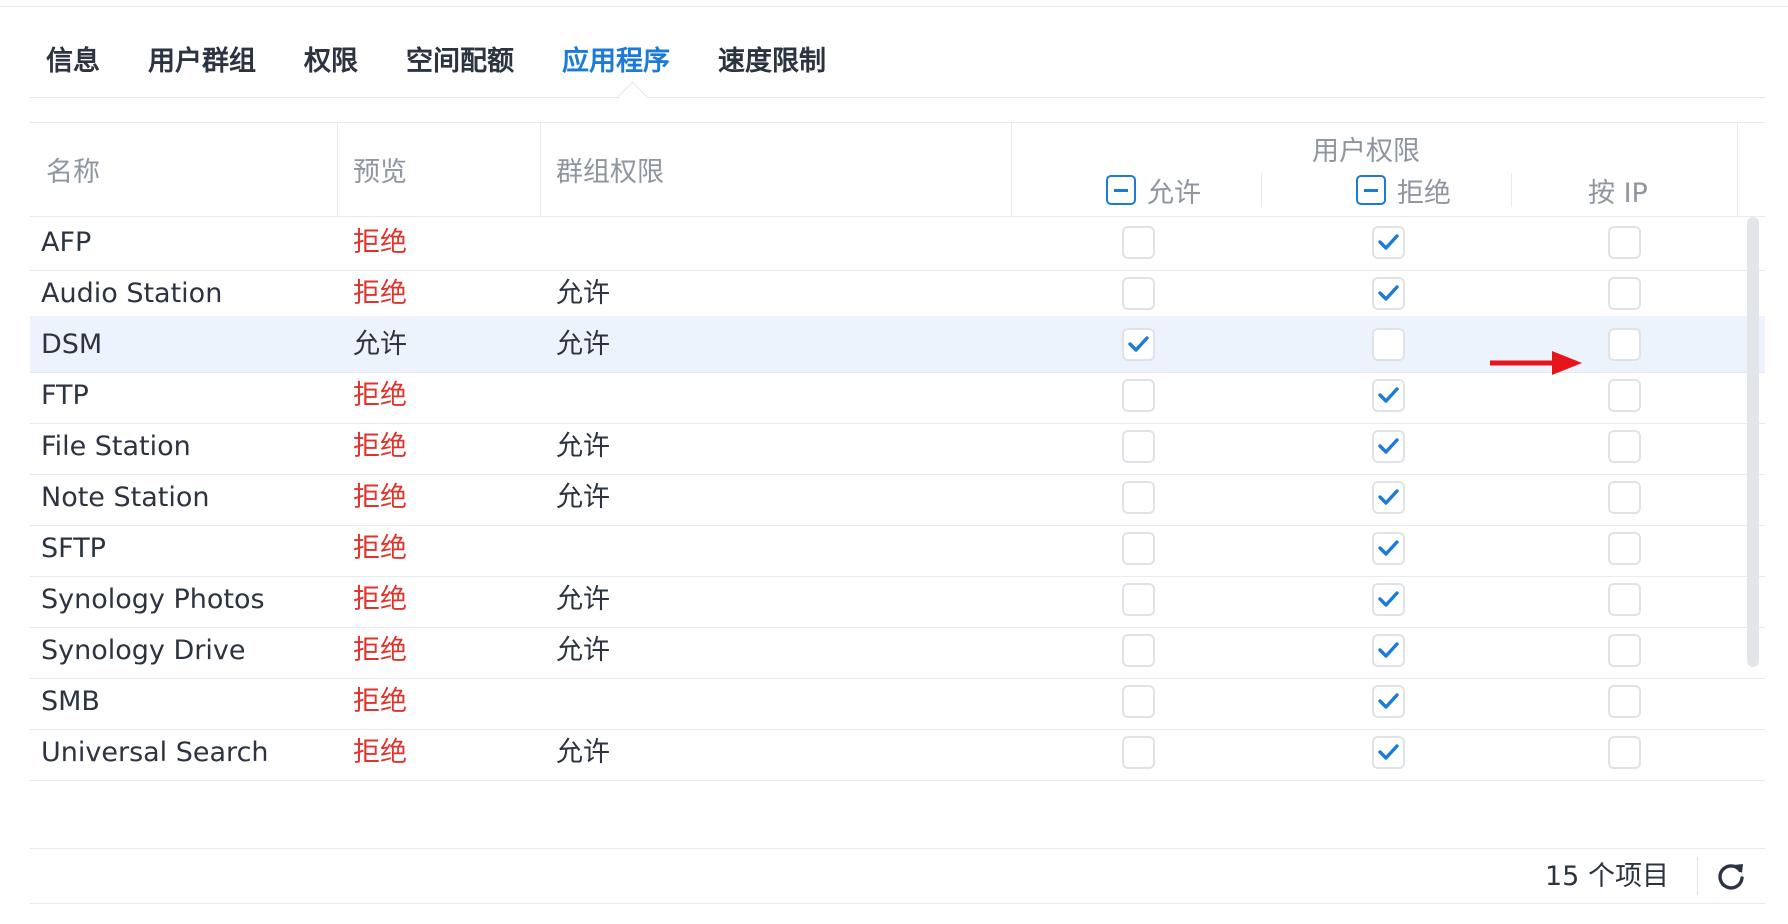 This screenshot has height=924, width=1788. I want to click on tab-bar: 信息 用户群组 权限 空间配额 应用程序 速度限制, so click(436, 70).